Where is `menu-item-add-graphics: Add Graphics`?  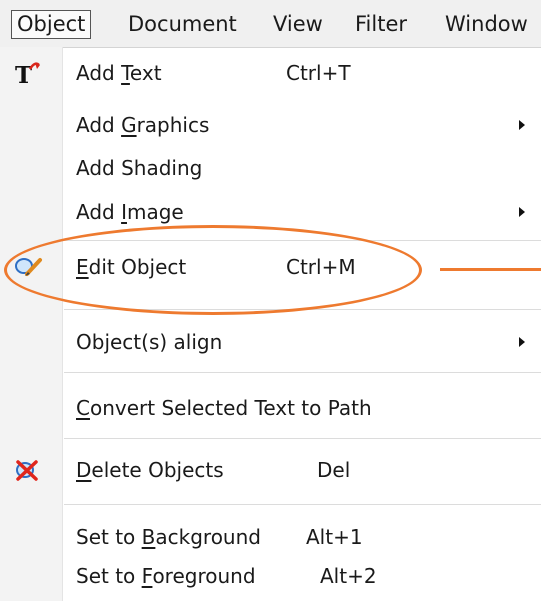
menu-item-add-graphics: Add Graphics is located at coordinates (270, 125).